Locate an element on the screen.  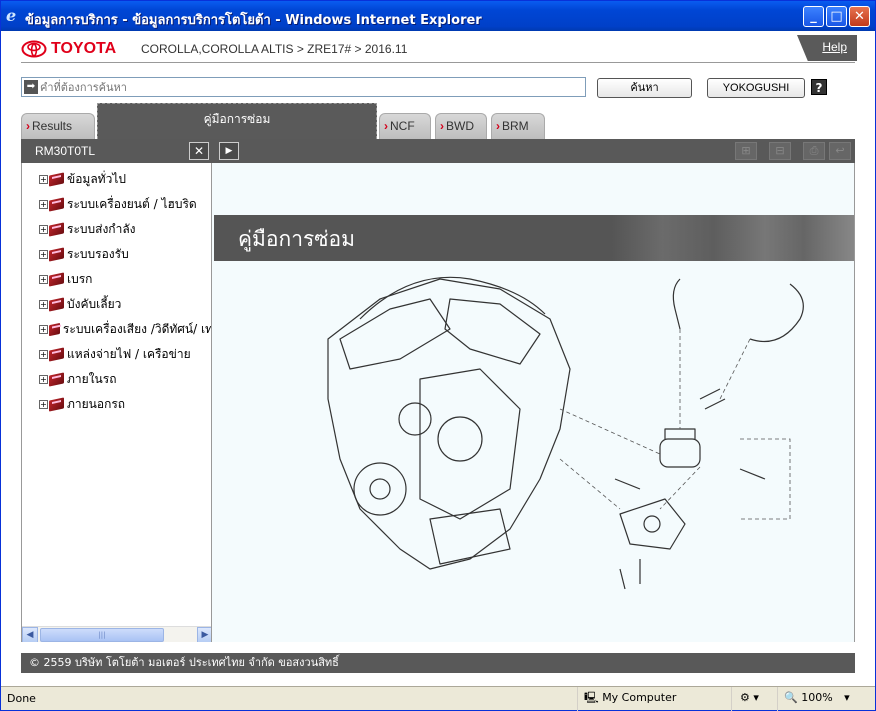
tree-node-label: เบรก is located at coordinates (79, 279).